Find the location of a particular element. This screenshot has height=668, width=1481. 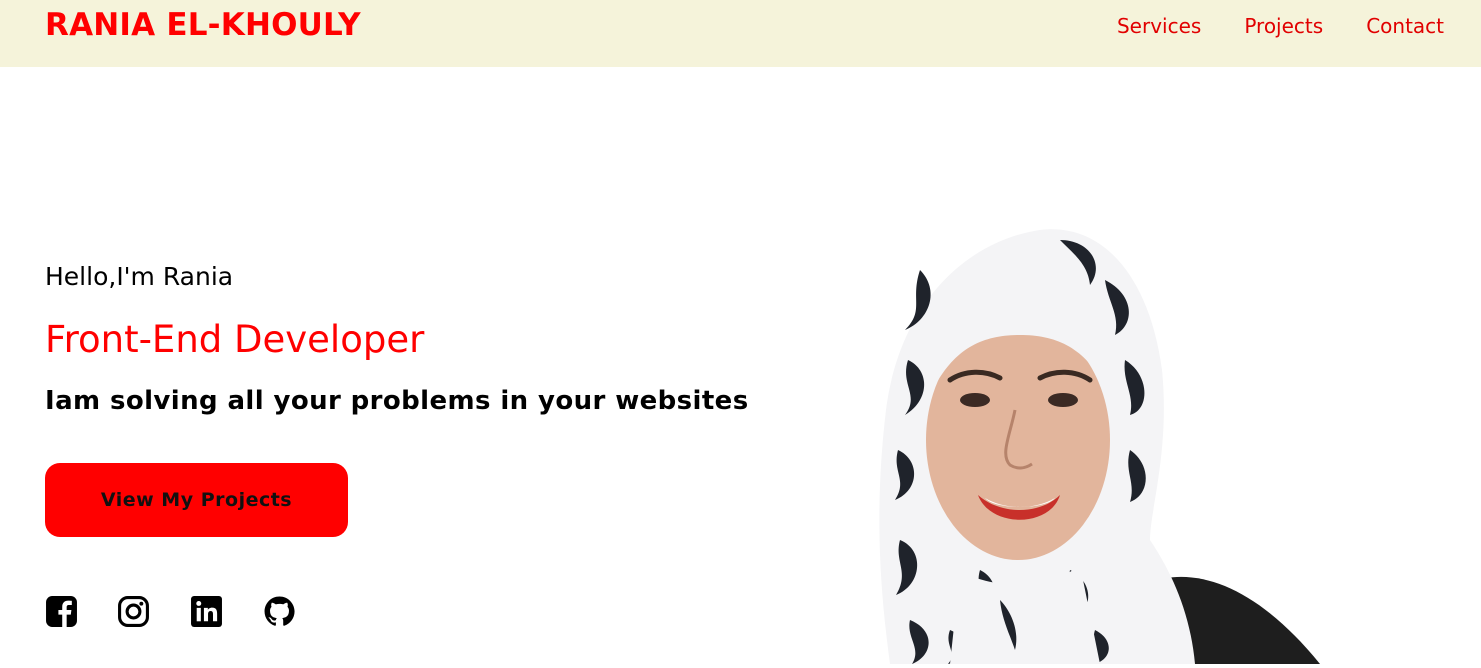

nav-link-projects: Projects is located at coordinates (1283, 26).